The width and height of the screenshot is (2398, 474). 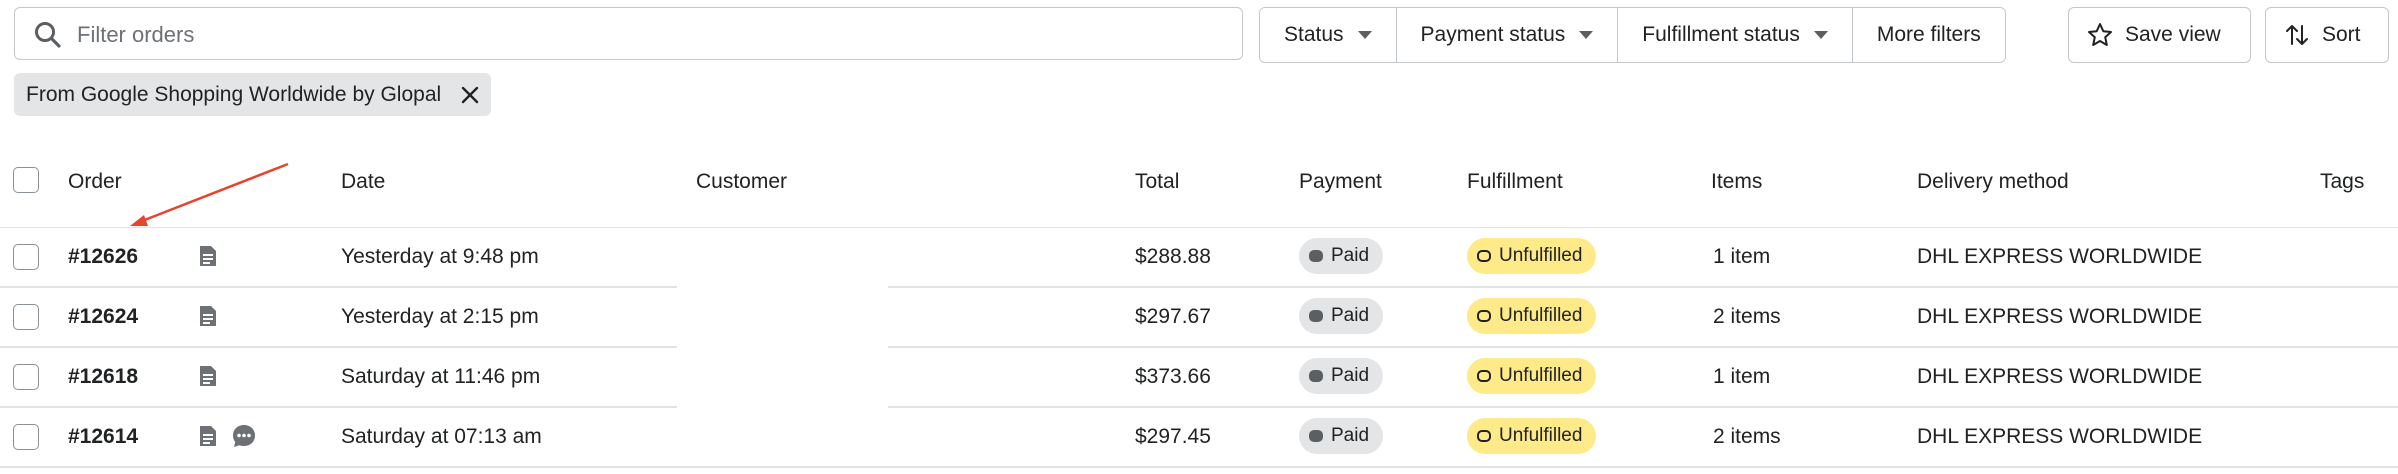 I want to click on fulfillment-status-filter-button: Fulfillment status, so click(x=1735, y=35).